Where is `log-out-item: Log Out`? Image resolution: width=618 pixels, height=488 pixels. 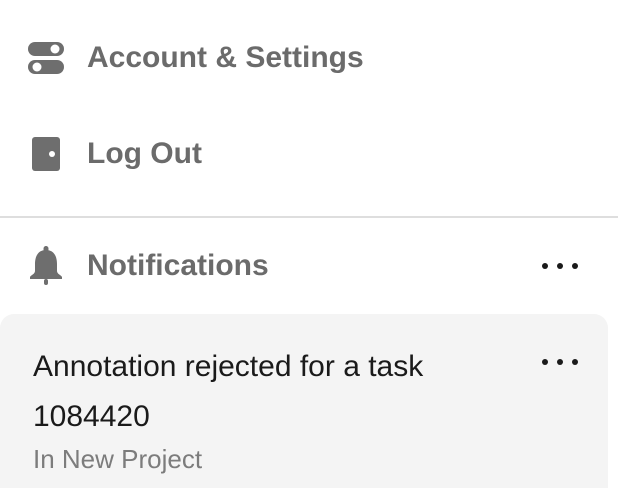 log-out-item: Log Out is located at coordinates (309, 154).